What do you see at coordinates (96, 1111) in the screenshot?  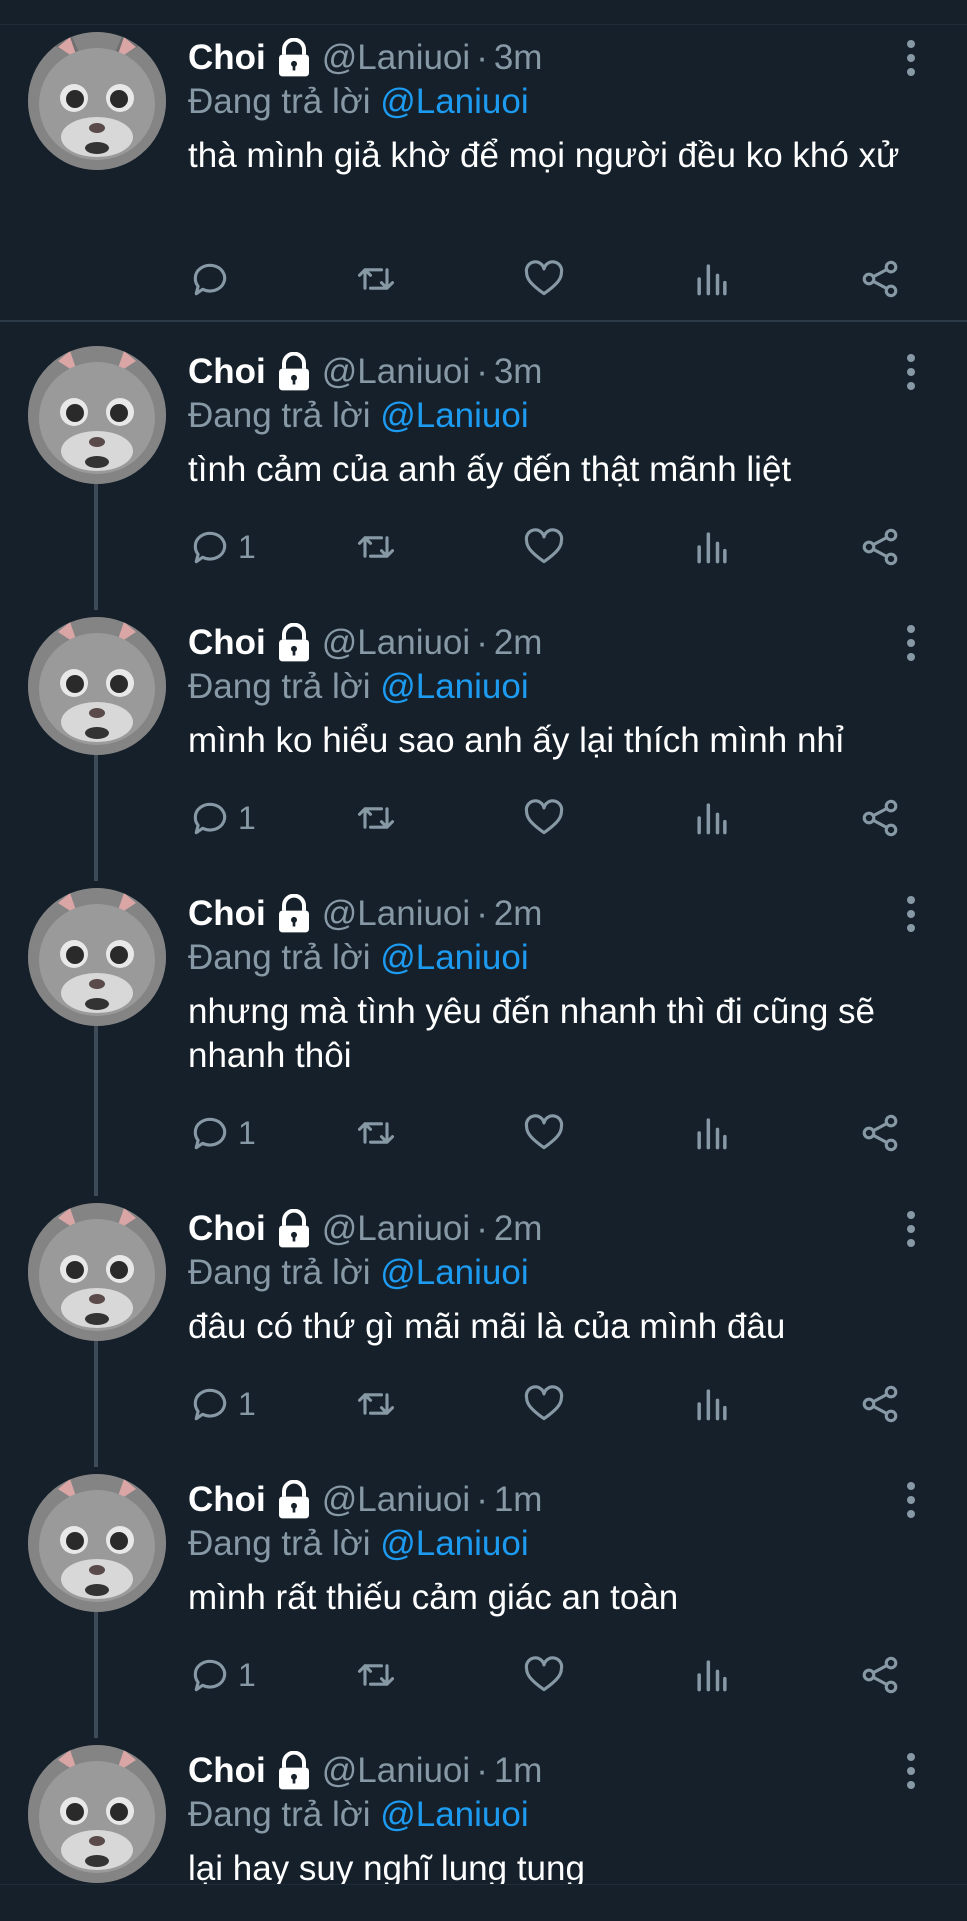 I see `thread-line` at bounding box center [96, 1111].